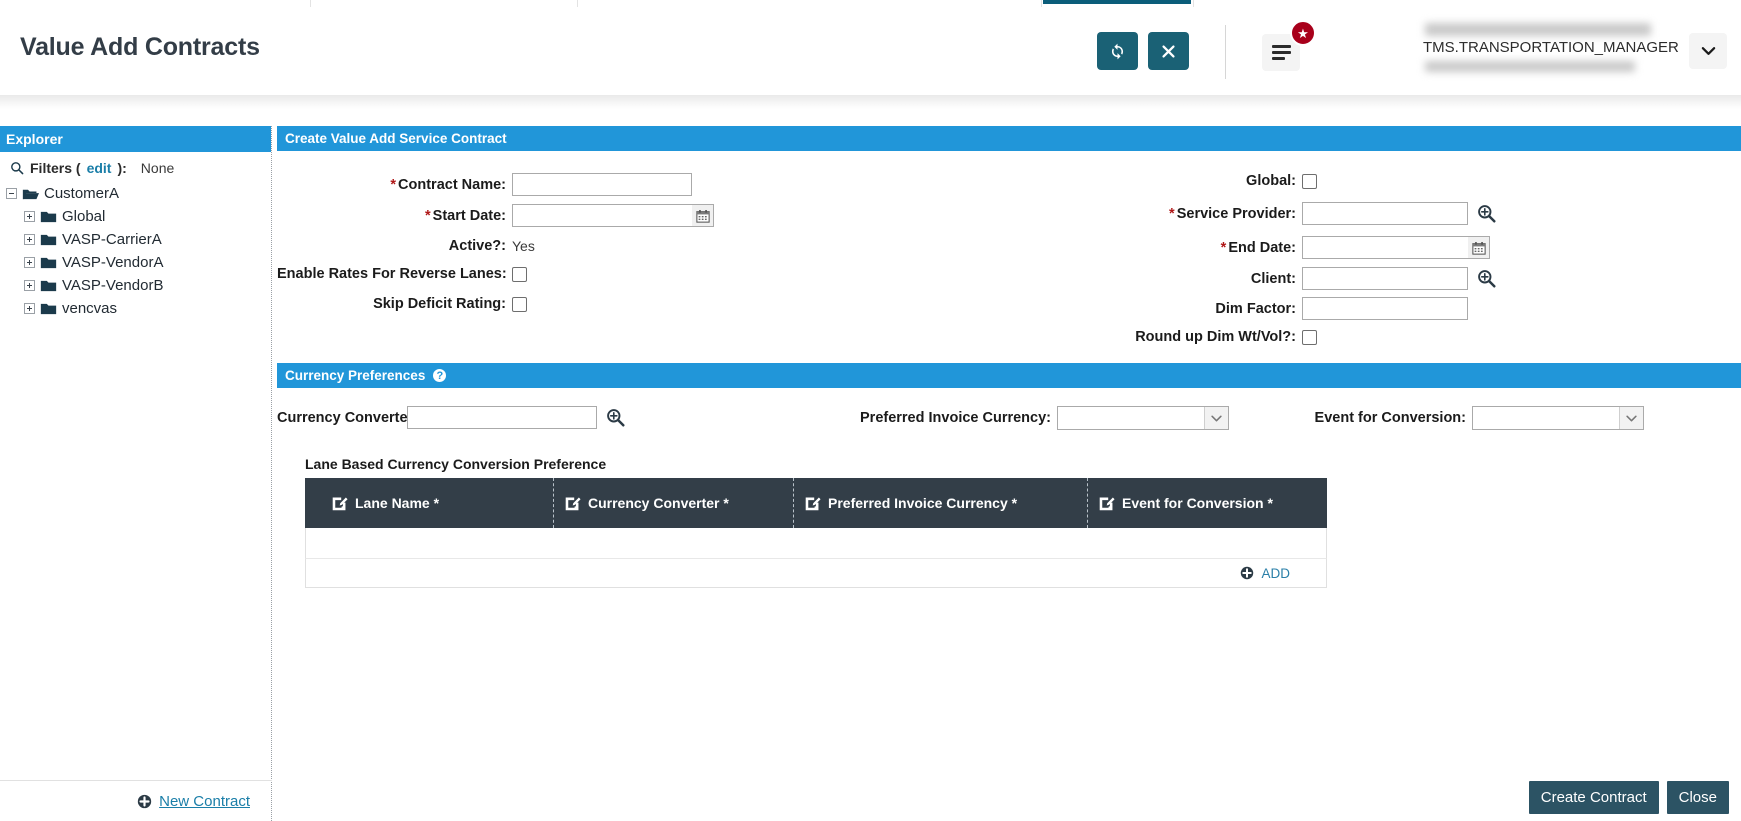  I want to click on column-header-label: Event for Conversion *, so click(1197, 502).